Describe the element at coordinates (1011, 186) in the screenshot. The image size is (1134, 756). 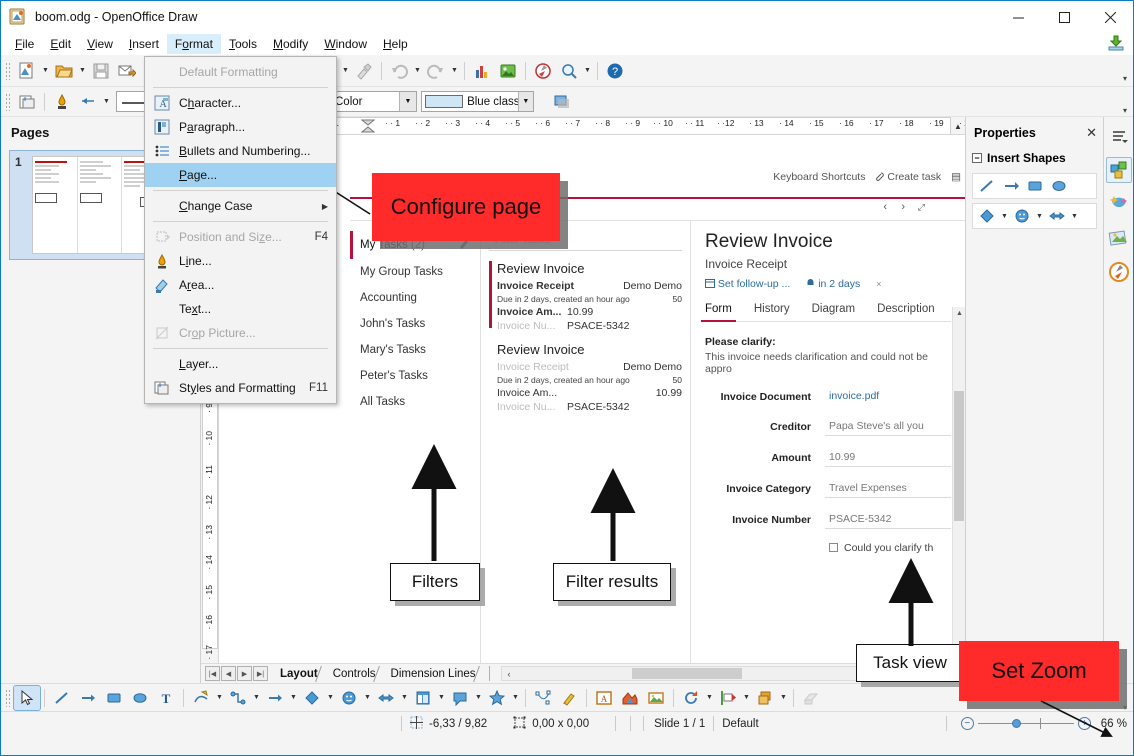
I see `shape-arrow-icon` at that location.